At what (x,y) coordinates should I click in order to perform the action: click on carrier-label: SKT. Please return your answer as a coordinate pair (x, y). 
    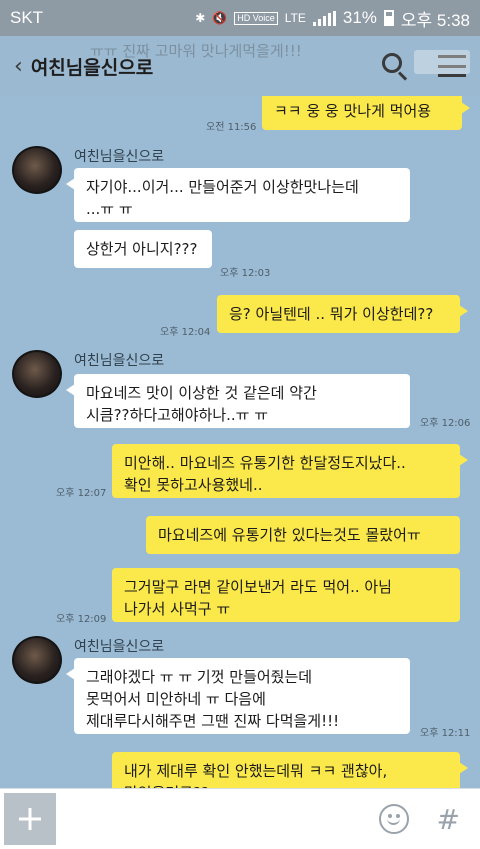
    Looking at the image, I should click on (27, 17).